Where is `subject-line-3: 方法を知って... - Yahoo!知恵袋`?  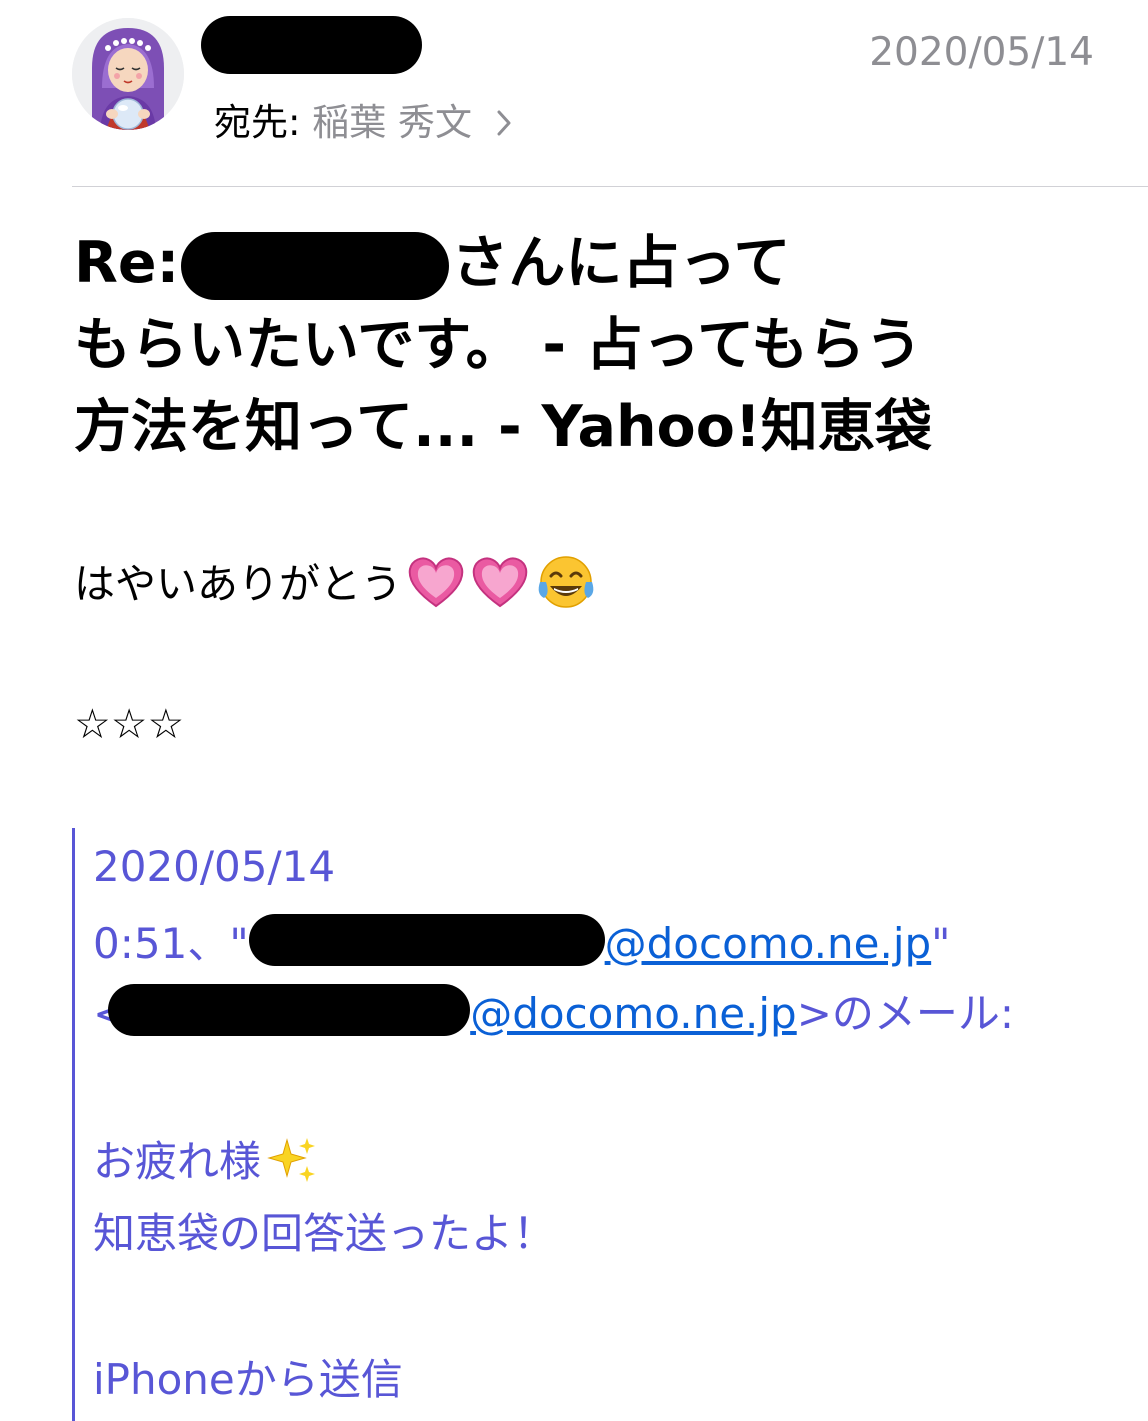
subject-line-3: 方法を知って... - Yahoo!知恵袋 is located at coordinates (503, 427).